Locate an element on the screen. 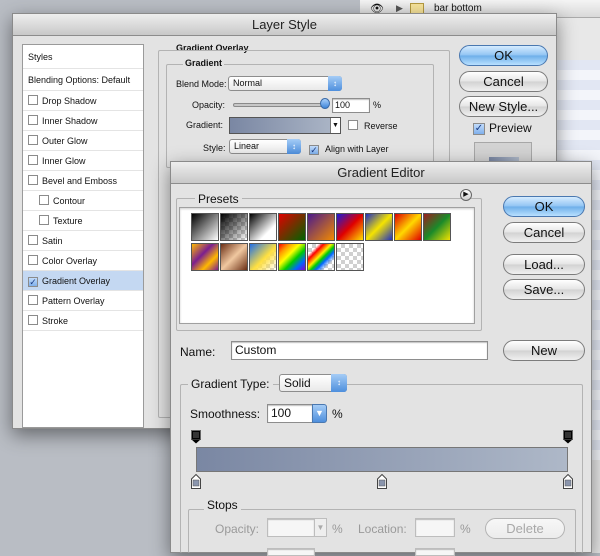 This screenshot has width=600, height=556. style-item: Contour is located at coordinates (83, 201).